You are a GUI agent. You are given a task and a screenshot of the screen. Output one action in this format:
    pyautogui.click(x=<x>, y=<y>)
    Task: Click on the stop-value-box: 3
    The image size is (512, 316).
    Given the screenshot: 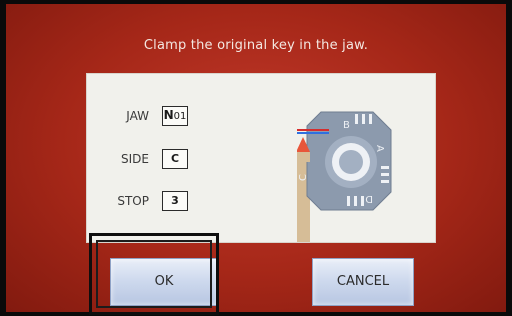 What is the action you would take?
    pyautogui.click(x=175, y=201)
    